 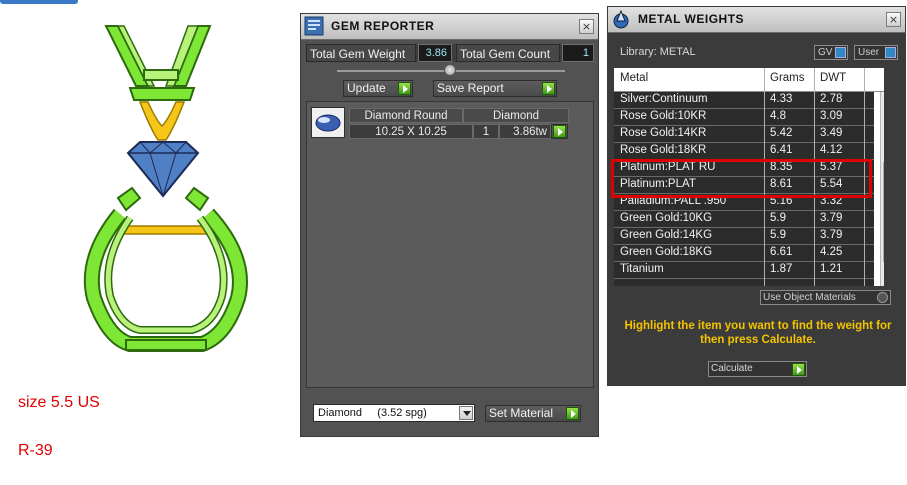 I want to click on metal-dwt: 4.25, so click(x=831, y=252).